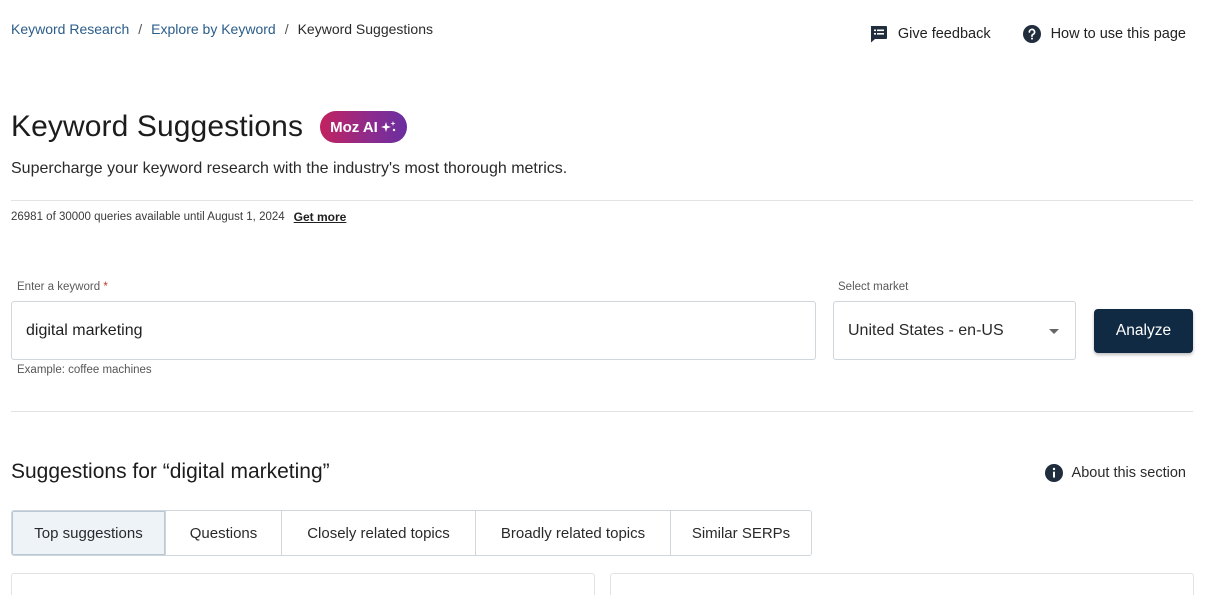 The image size is (1220, 595). I want to click on required-mark: *, so click(105, 287).